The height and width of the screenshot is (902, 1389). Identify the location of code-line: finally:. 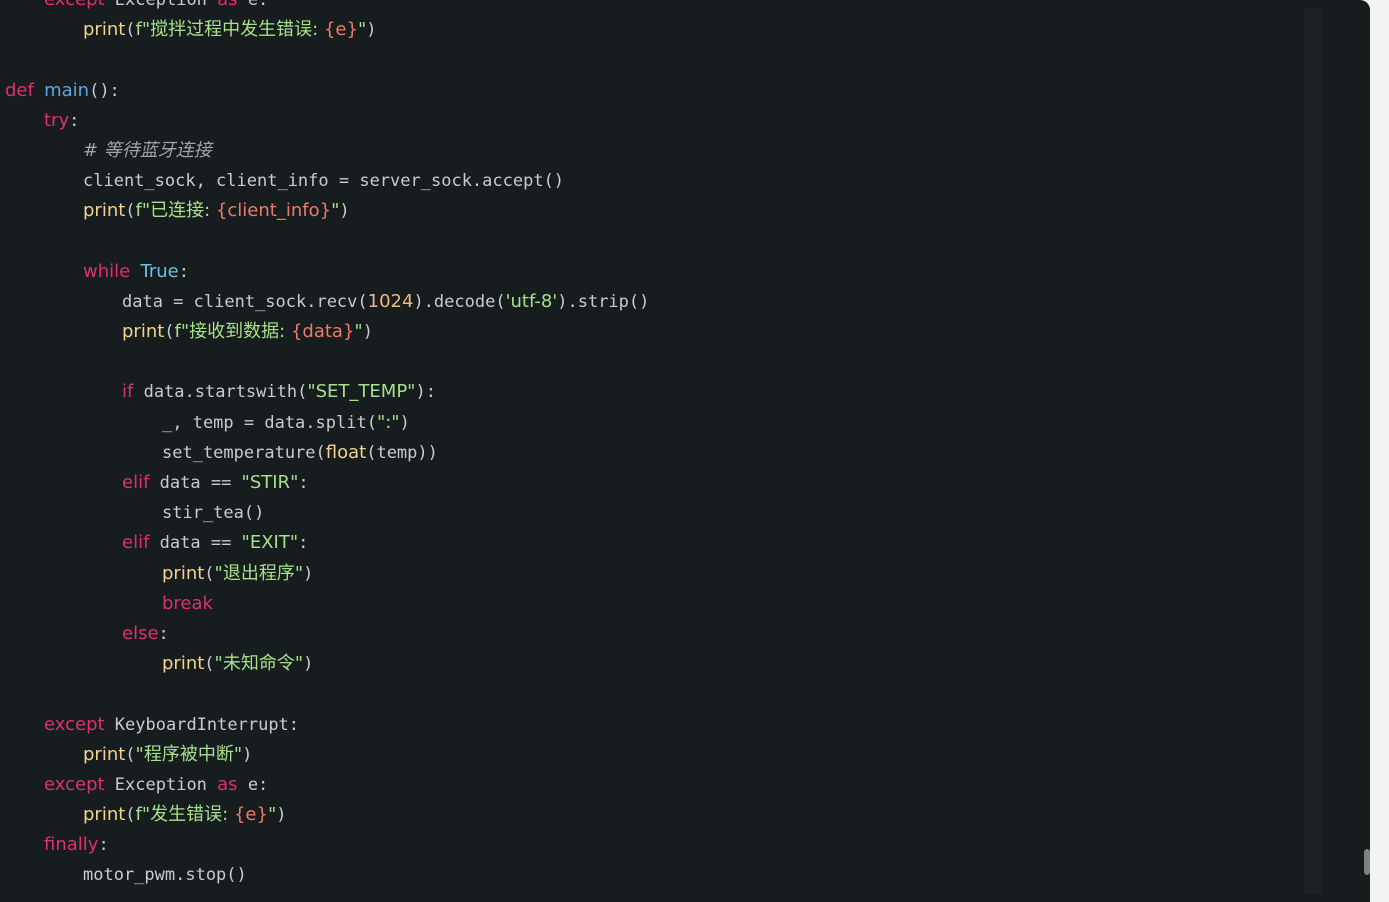
(650, 845).